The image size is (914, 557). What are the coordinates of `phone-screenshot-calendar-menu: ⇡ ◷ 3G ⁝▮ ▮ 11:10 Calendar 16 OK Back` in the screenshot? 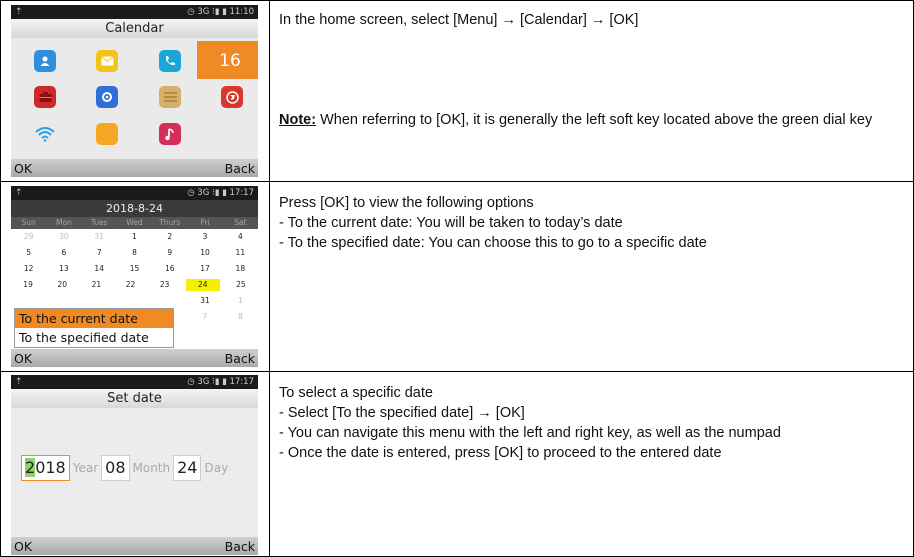 It's located at (134, 91).